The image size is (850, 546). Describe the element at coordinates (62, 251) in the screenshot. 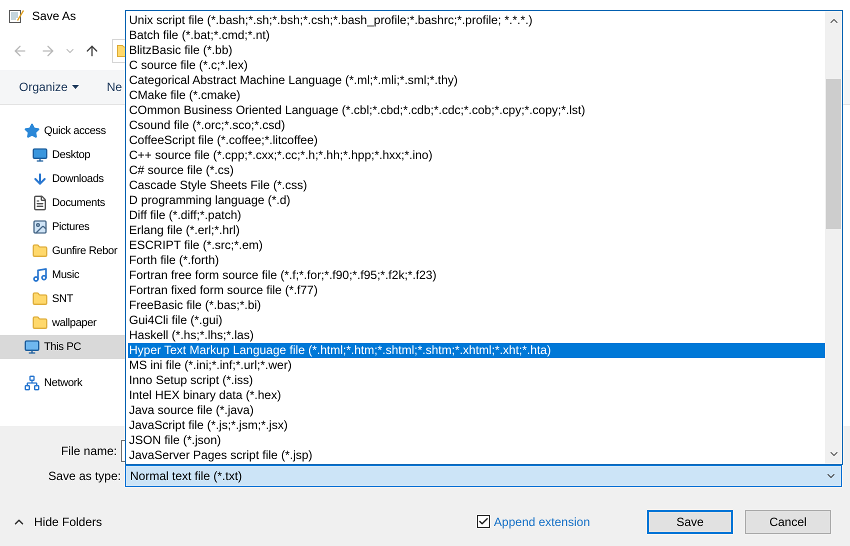

I see `nav-item: Gunfire Rebor` at that location.